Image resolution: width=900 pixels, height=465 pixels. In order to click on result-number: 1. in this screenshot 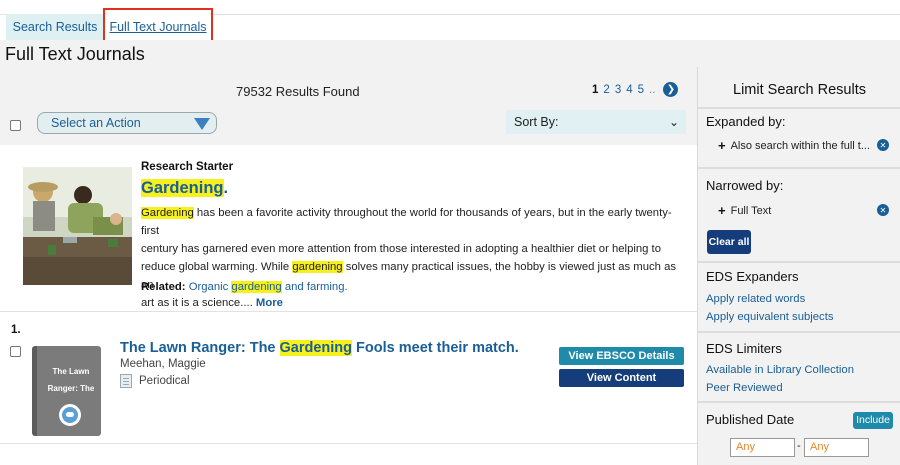, I will do `click(16, 330)`.